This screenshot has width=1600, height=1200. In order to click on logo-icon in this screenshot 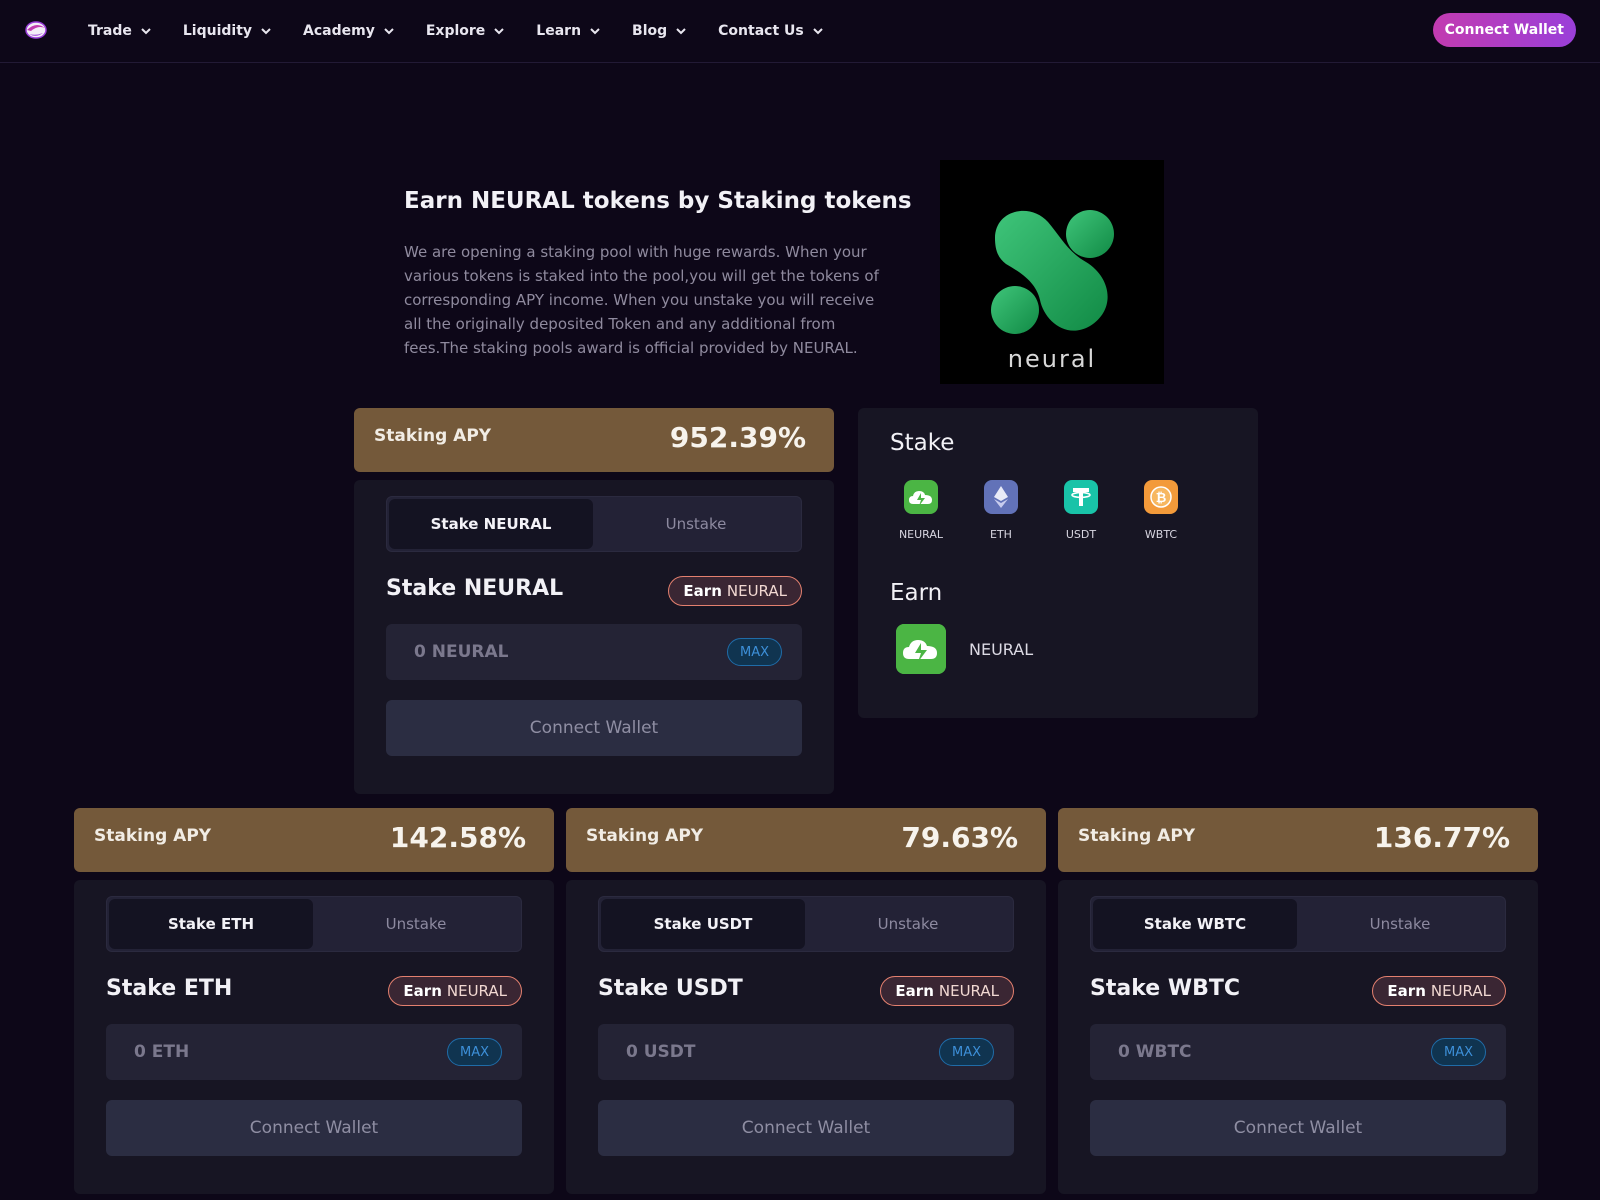, I will do `click(36, 30)`.